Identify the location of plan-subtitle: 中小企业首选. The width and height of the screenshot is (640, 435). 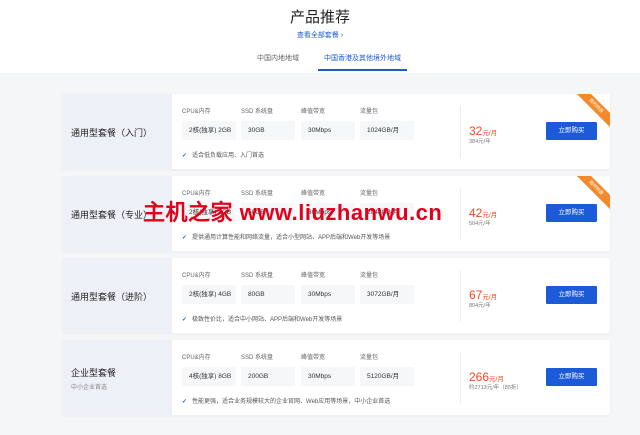
(89, 388).